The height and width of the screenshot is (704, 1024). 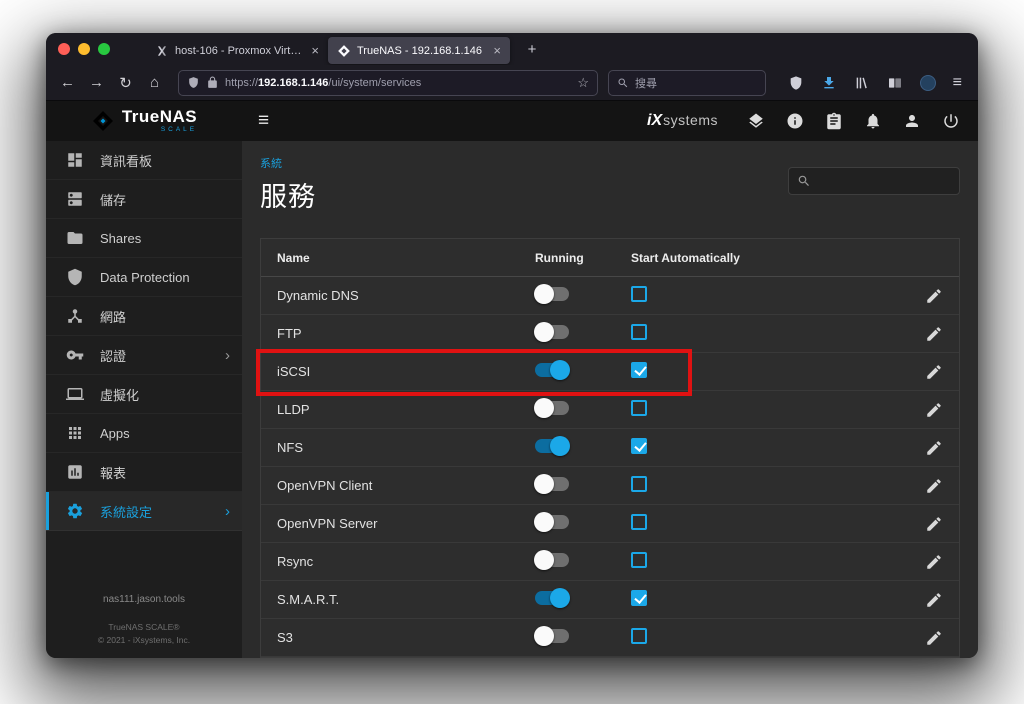 I want to click on reload-button: ↻, so click(x=125, y=83).